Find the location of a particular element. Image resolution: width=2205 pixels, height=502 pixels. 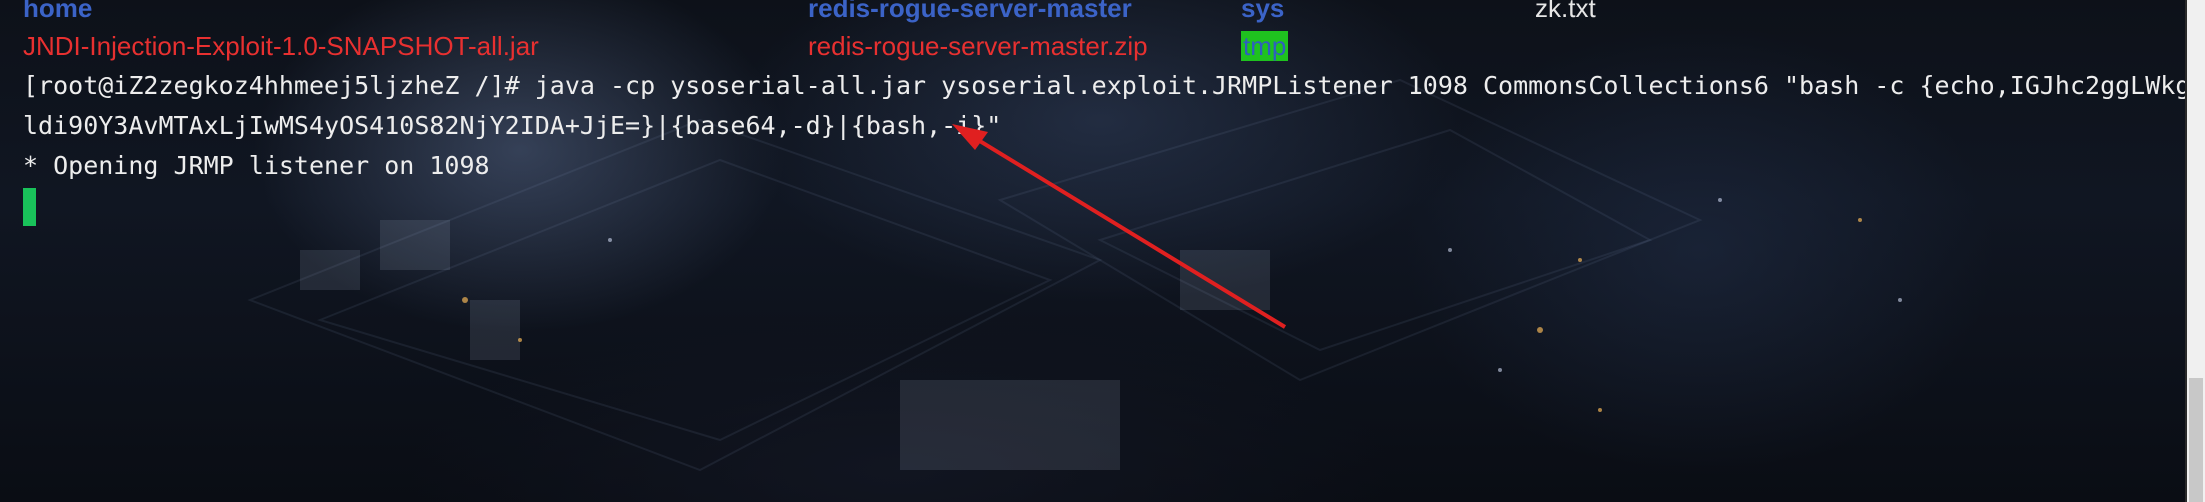

listener-output-line: * Opening JRMP listener on 1098 is located at coordinates (256, 165).